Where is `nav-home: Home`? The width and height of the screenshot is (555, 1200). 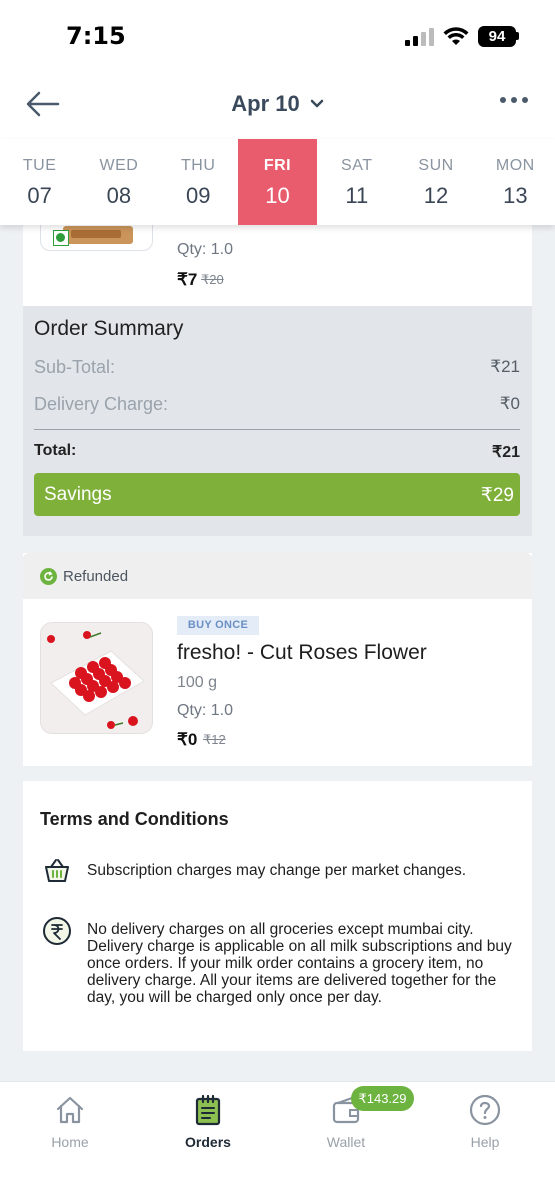
nav-home: Home is located at coordinates (70, 1122).